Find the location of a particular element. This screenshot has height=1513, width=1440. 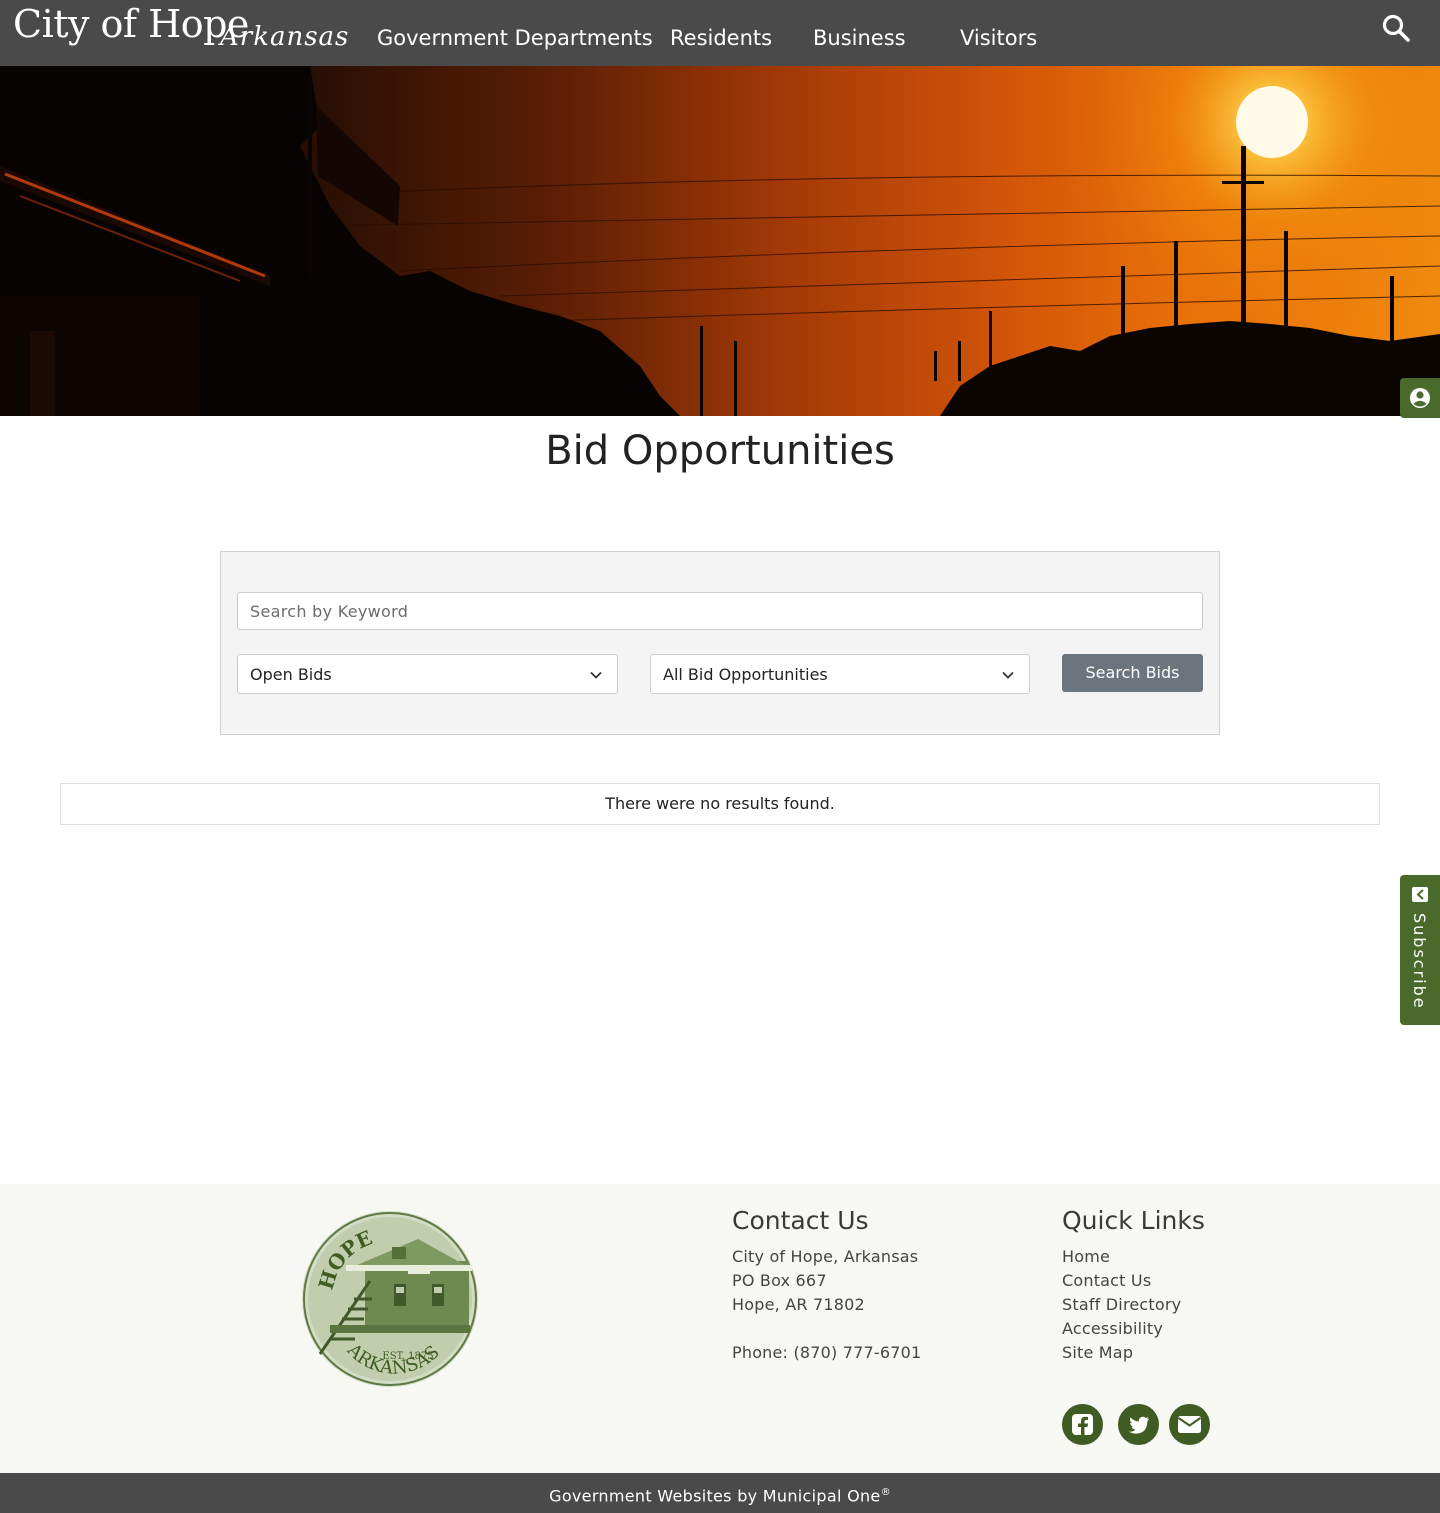

facebook-icon is located at coordinates (1082, 1424).